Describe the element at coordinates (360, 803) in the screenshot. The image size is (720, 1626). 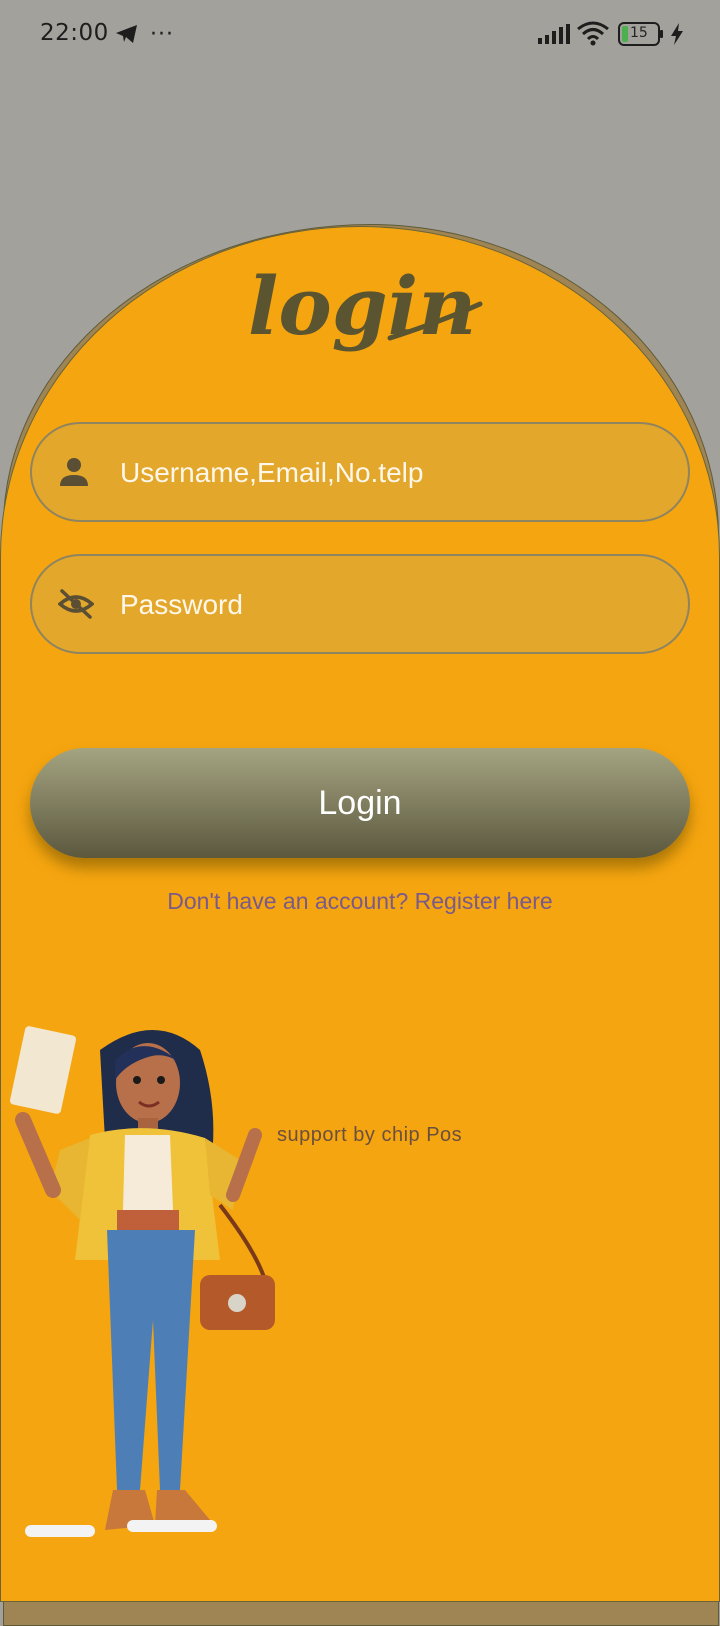
I see `login-button: Login` at that location.